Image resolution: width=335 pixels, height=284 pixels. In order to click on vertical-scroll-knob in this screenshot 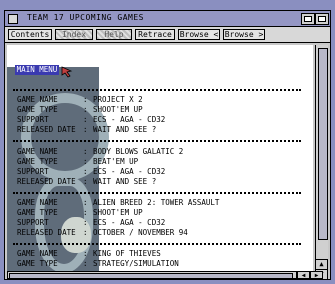, I will do `click(323, 144)`.